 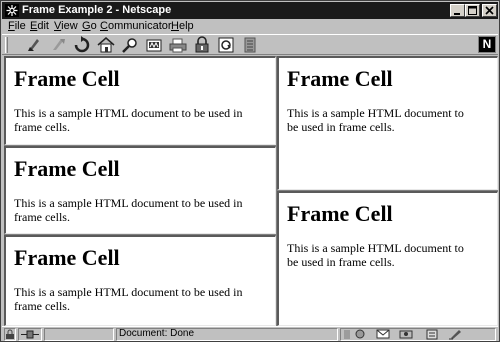 What do you see at coordinates (12, 10) in the screenshot?
I see `netscape-app-icon` at bounding box center [12, 10].